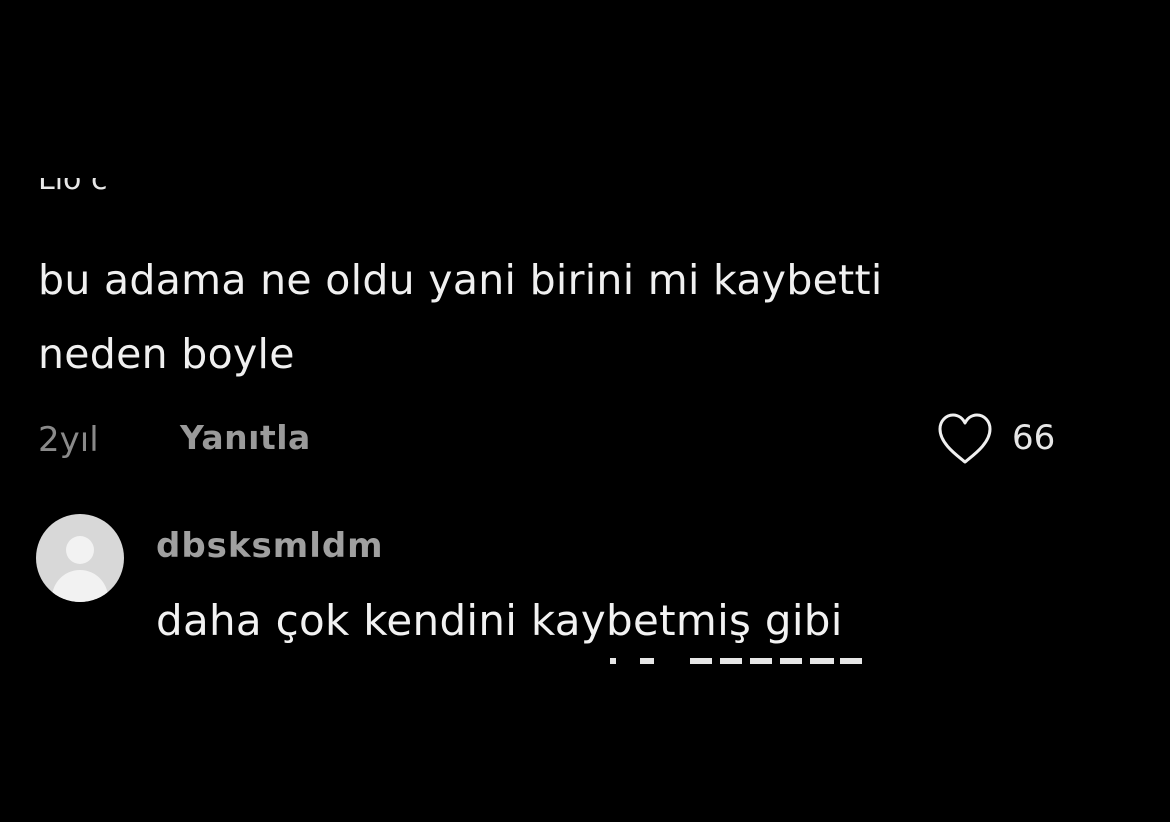  I want to click on comment-text-line-2: neden boyle, so click(166, 354).